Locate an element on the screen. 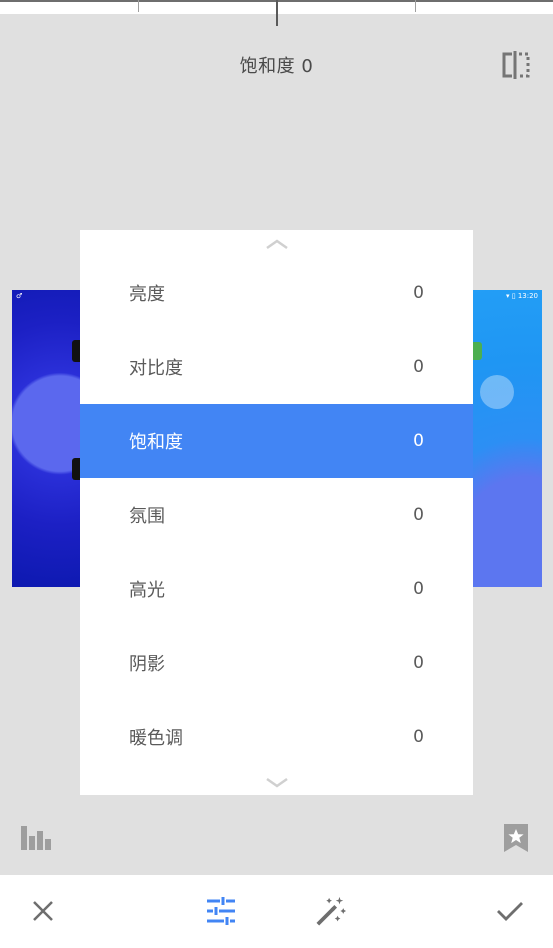 This screenshot has width=553, height=948. tune-icon is located at coordinates (221, 911).